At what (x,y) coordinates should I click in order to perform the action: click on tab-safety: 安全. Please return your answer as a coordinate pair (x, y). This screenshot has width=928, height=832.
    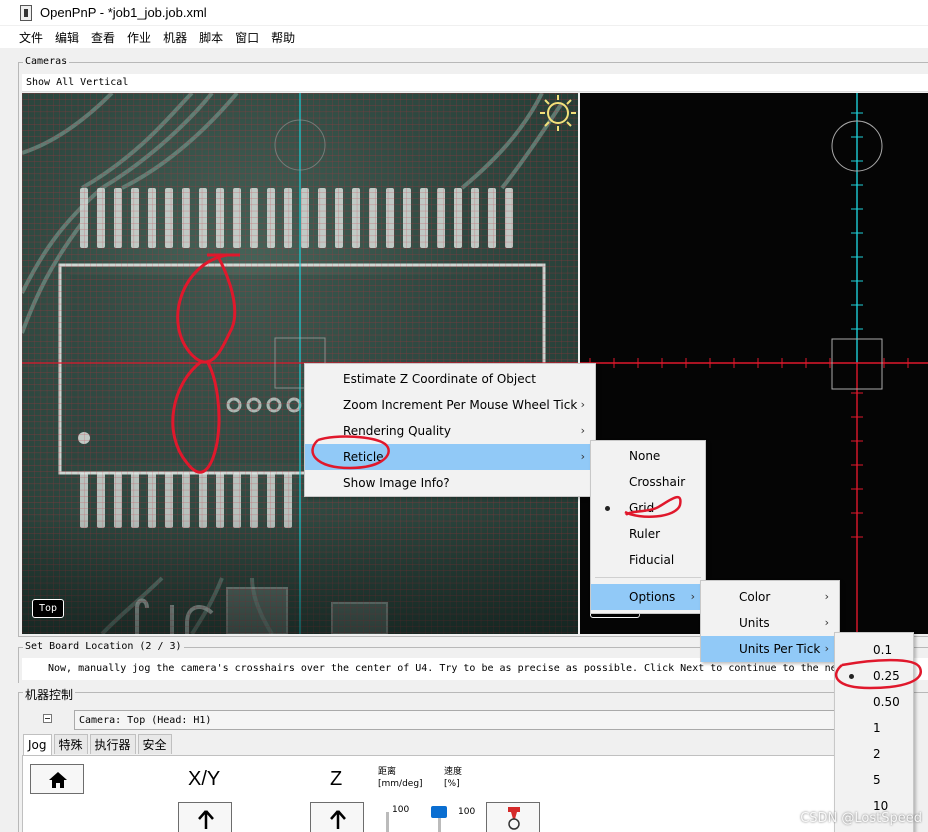
    Looking at the image, I should click on (154, 744).